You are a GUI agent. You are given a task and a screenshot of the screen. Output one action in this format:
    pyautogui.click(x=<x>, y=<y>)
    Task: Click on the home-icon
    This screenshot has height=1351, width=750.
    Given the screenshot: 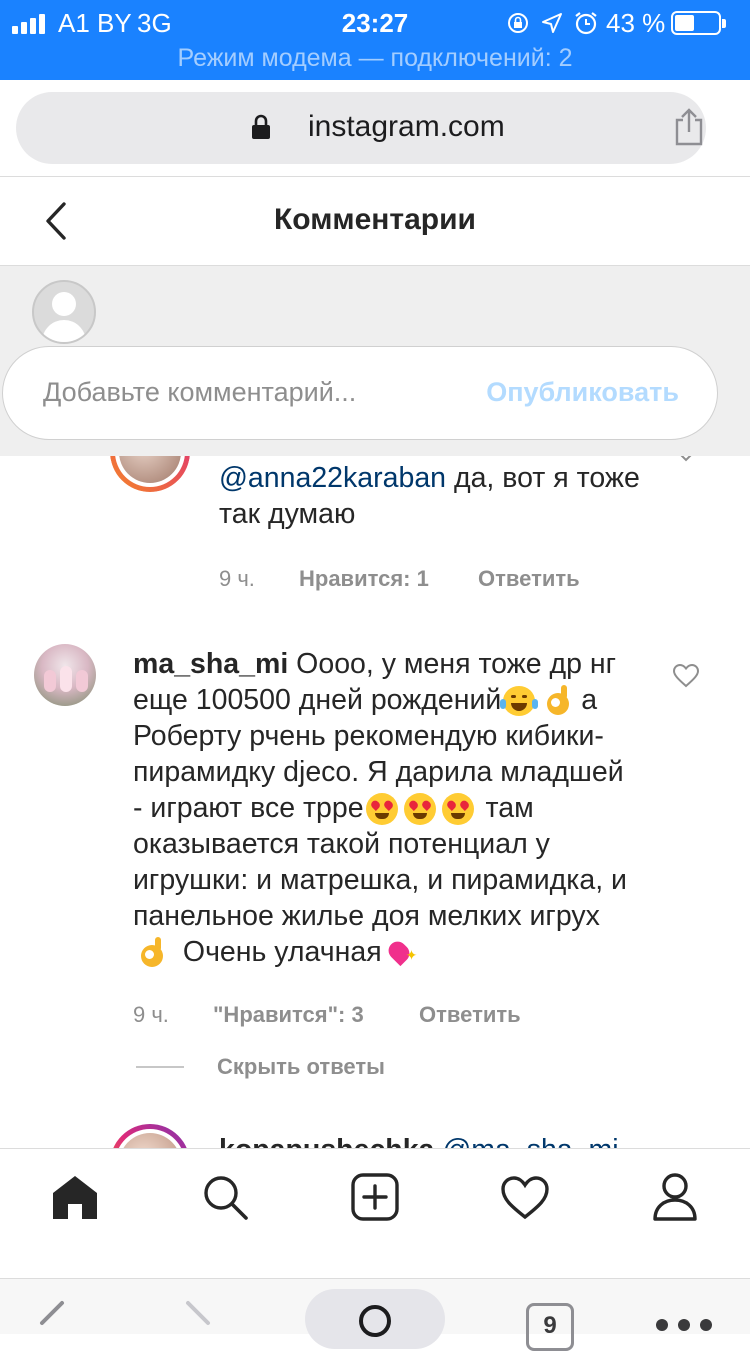 What is the action you would take?
    pyautogui.click(x=75, y=1197)
    